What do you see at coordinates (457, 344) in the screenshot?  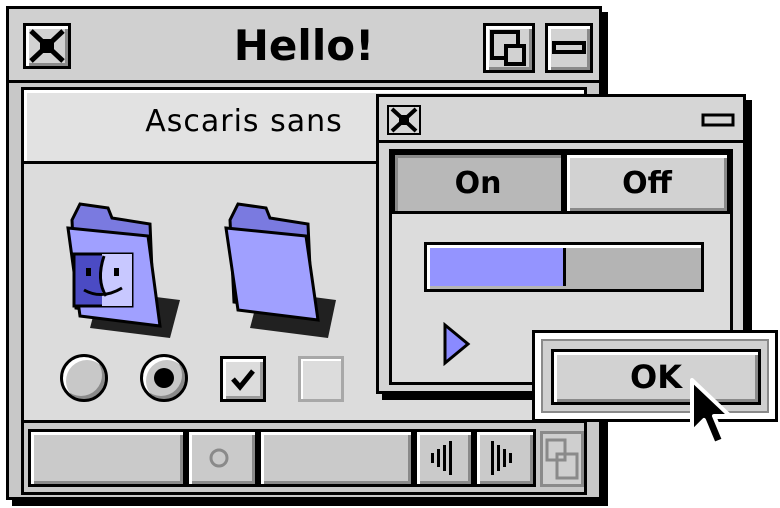 I see `disclosure-triangle-icon` at bounding box center [457, 344].